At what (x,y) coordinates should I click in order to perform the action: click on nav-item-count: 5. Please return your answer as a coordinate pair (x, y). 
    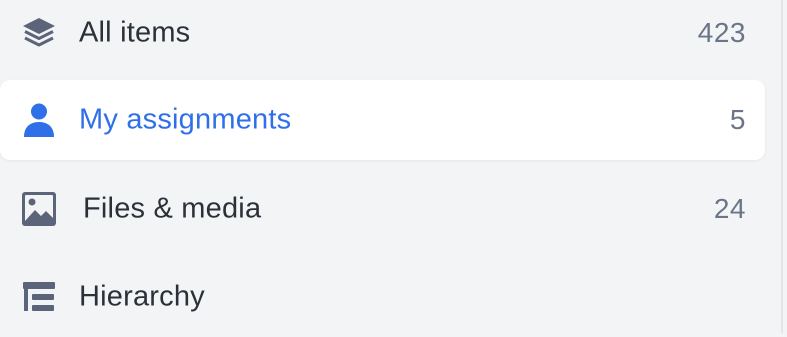
    Looking at the image, I should click on (737, 119).